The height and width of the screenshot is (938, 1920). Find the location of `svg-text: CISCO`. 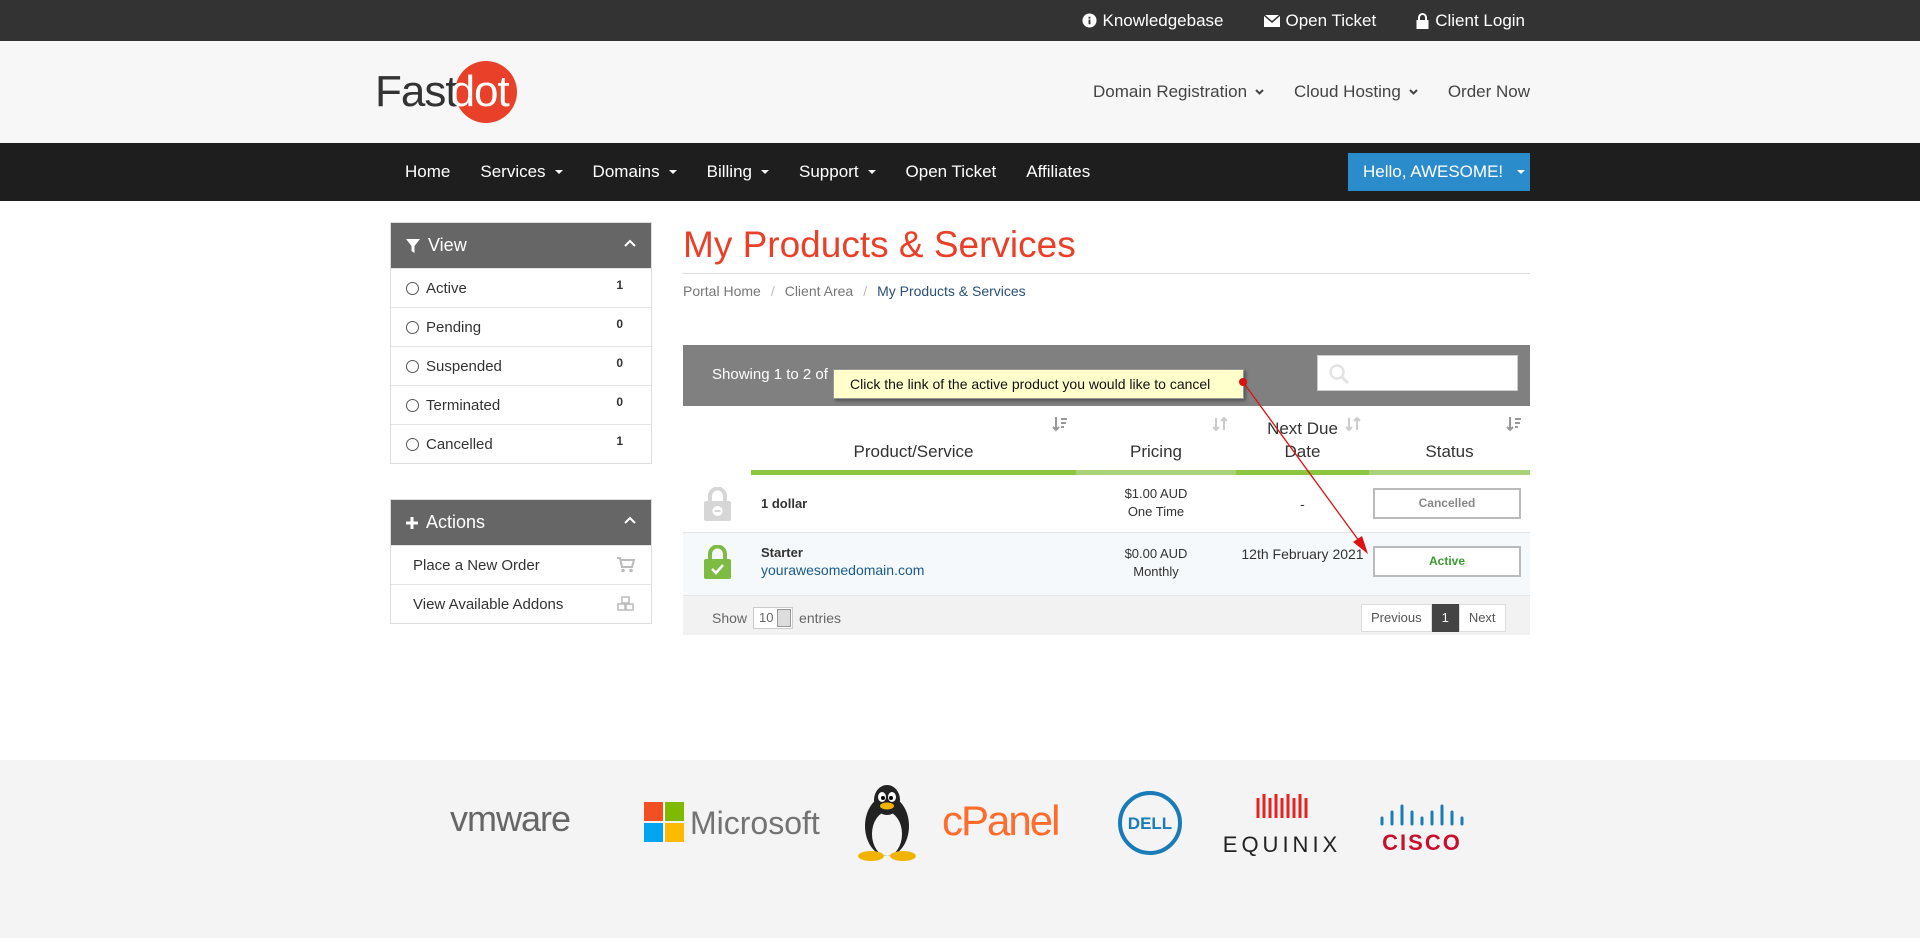

svg-text: CISCO is located at coordinates (1422, 842).